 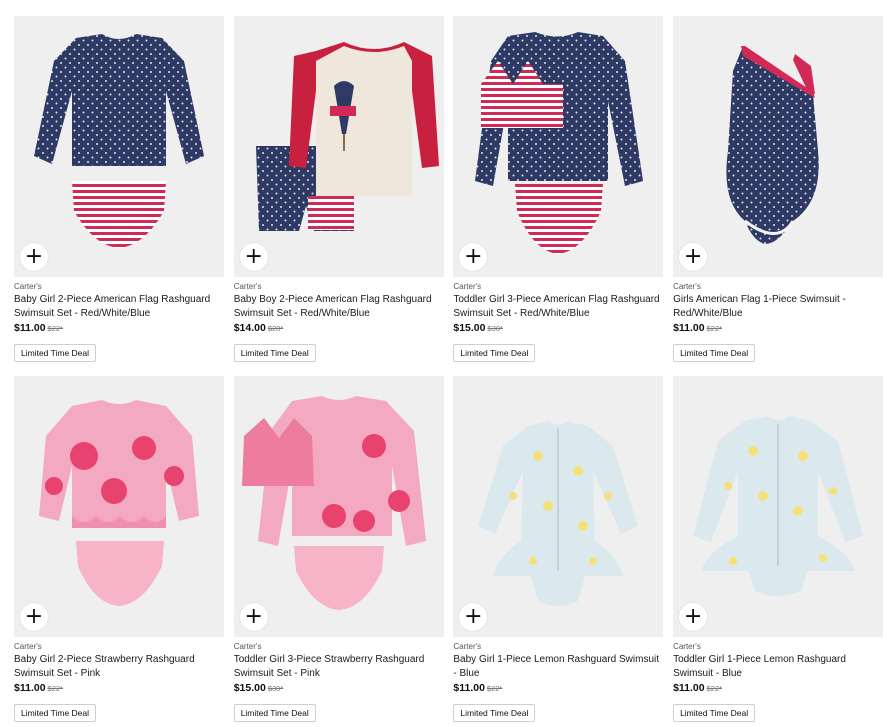 What do you see at coordinates (119, 141) in the screenshot?
I see `navy-rashguard-image` at bounding box center [119, 141].